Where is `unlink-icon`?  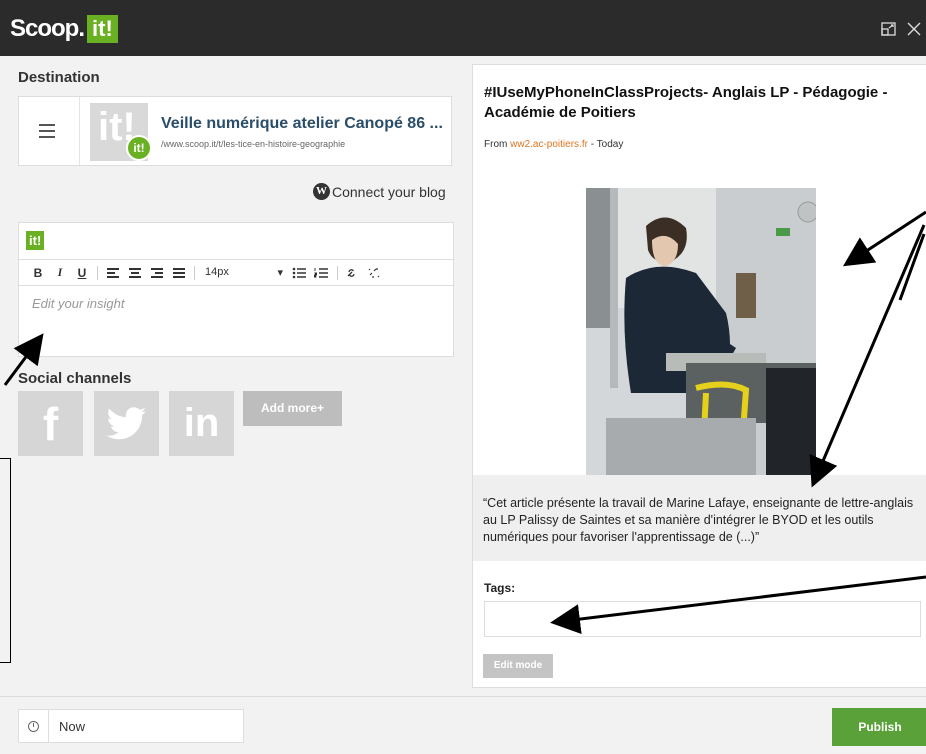 unlink-icon is located at coordinates (375, 273).